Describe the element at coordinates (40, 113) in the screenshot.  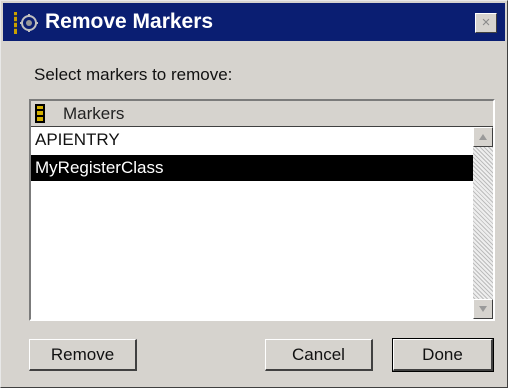
I see `marker-header-icon` at that location.